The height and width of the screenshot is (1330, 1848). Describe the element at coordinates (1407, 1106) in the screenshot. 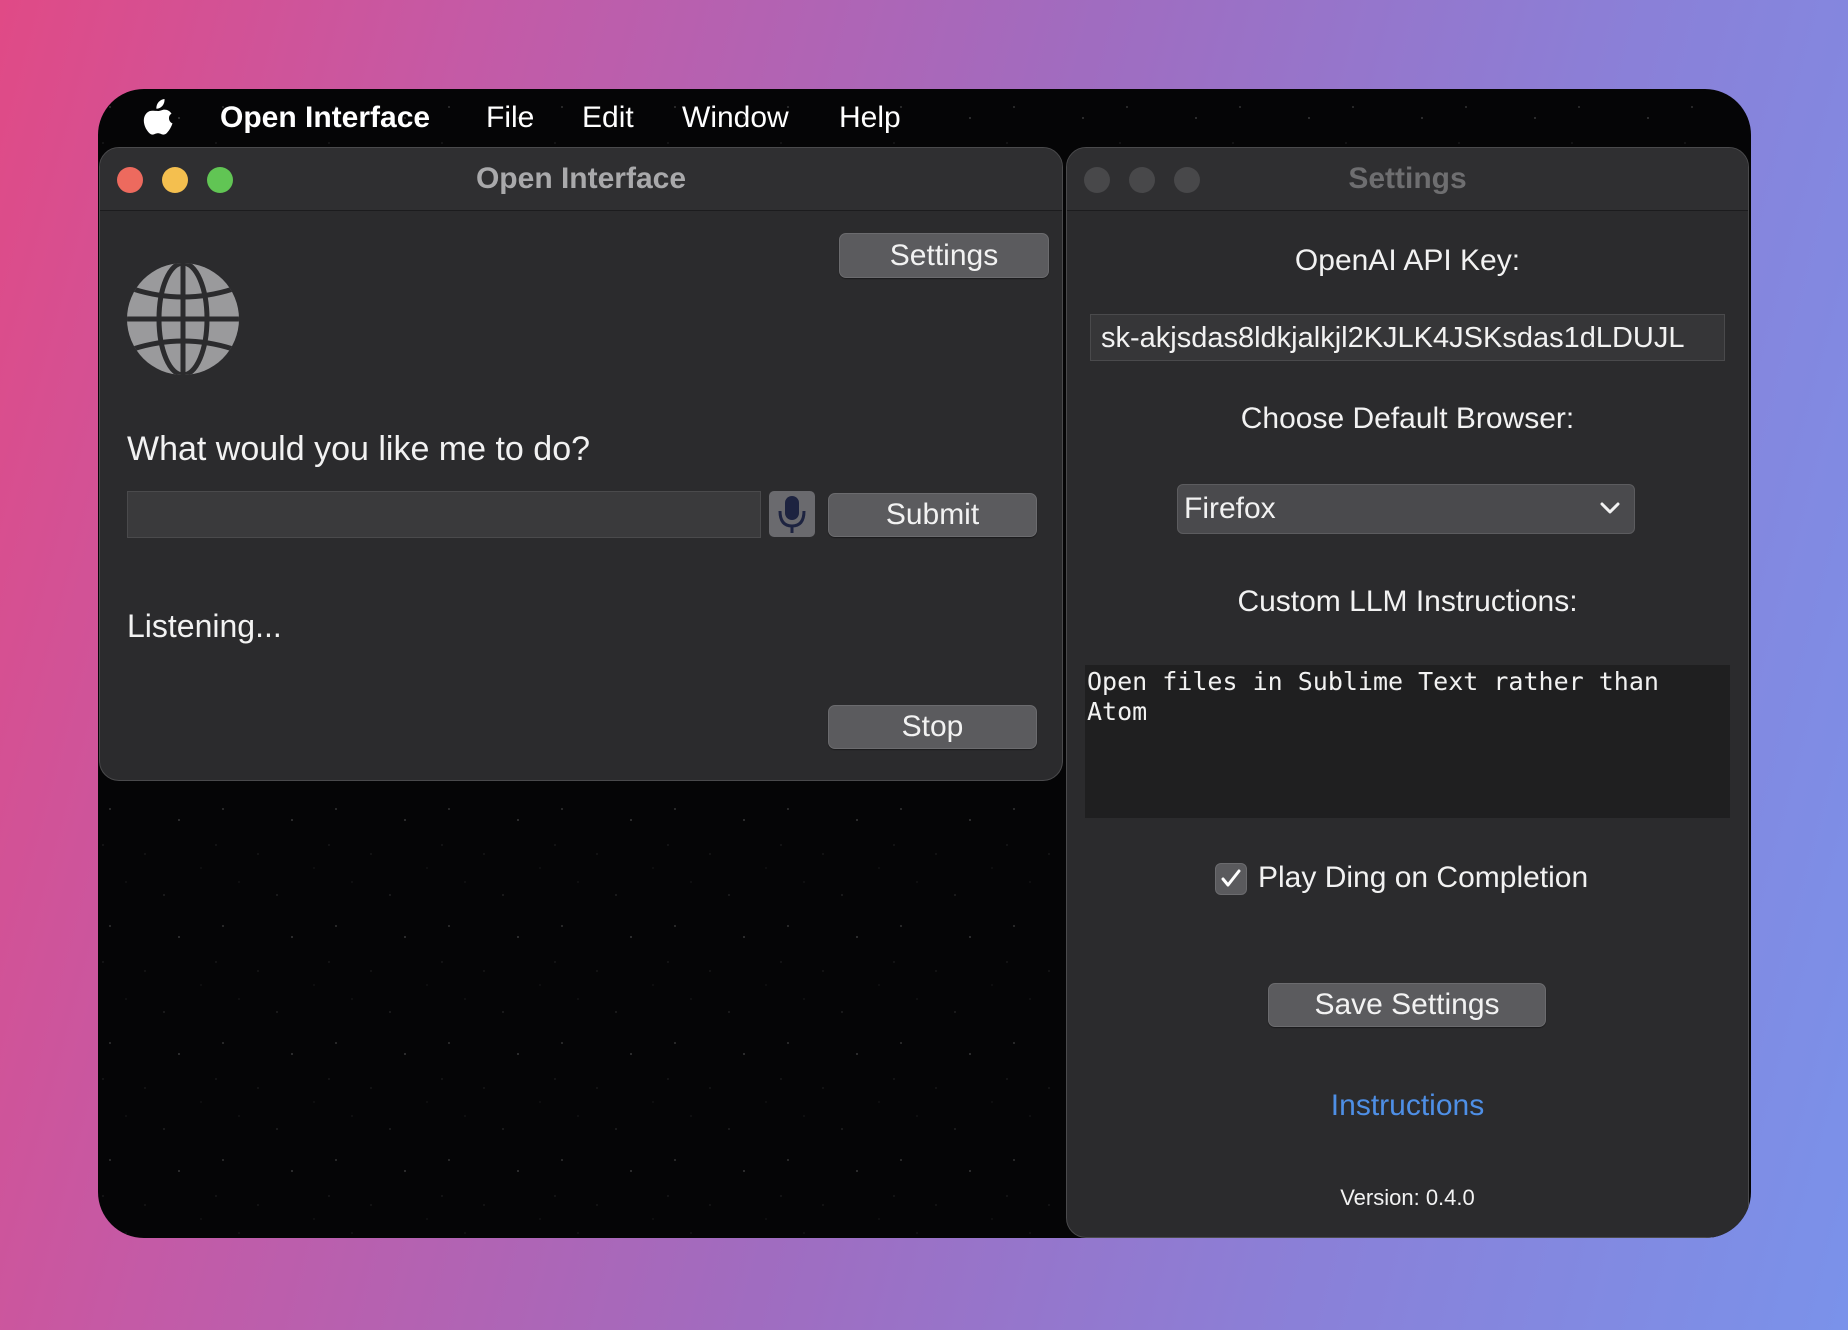

I see `instructions-link: Instructions` at that location.